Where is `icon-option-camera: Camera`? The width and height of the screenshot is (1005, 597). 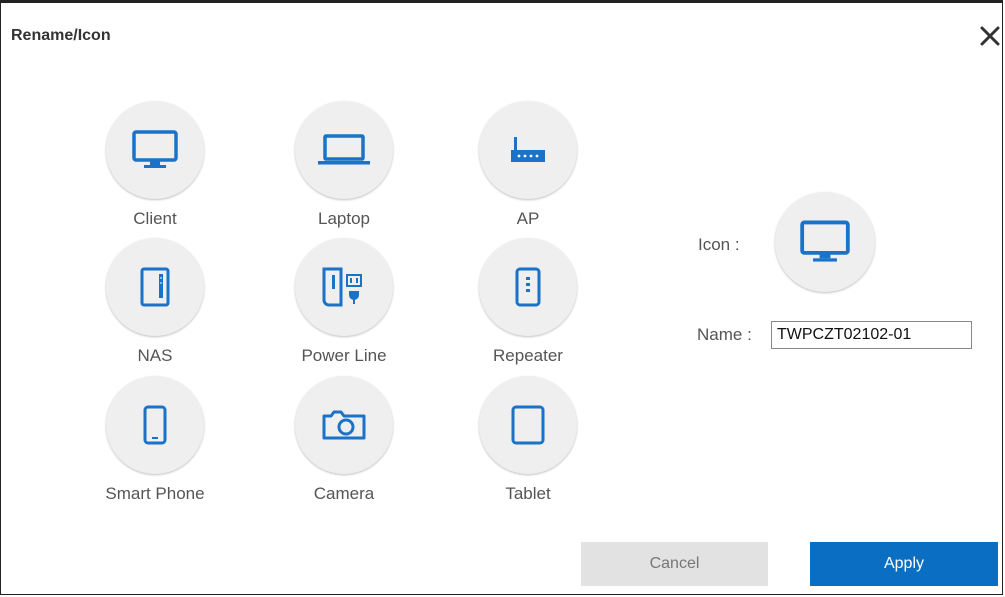
icon-option-camera: Camera is located at coordinates (344, 446).